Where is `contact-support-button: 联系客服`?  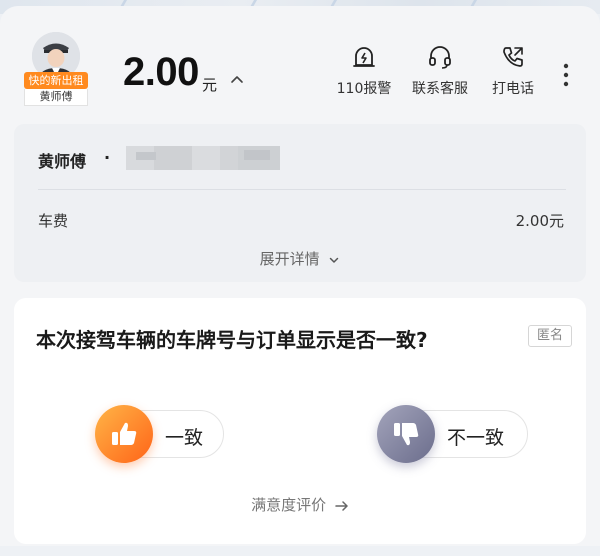
contact-support-button: 联系客服 is located at coordinates (440, 71).